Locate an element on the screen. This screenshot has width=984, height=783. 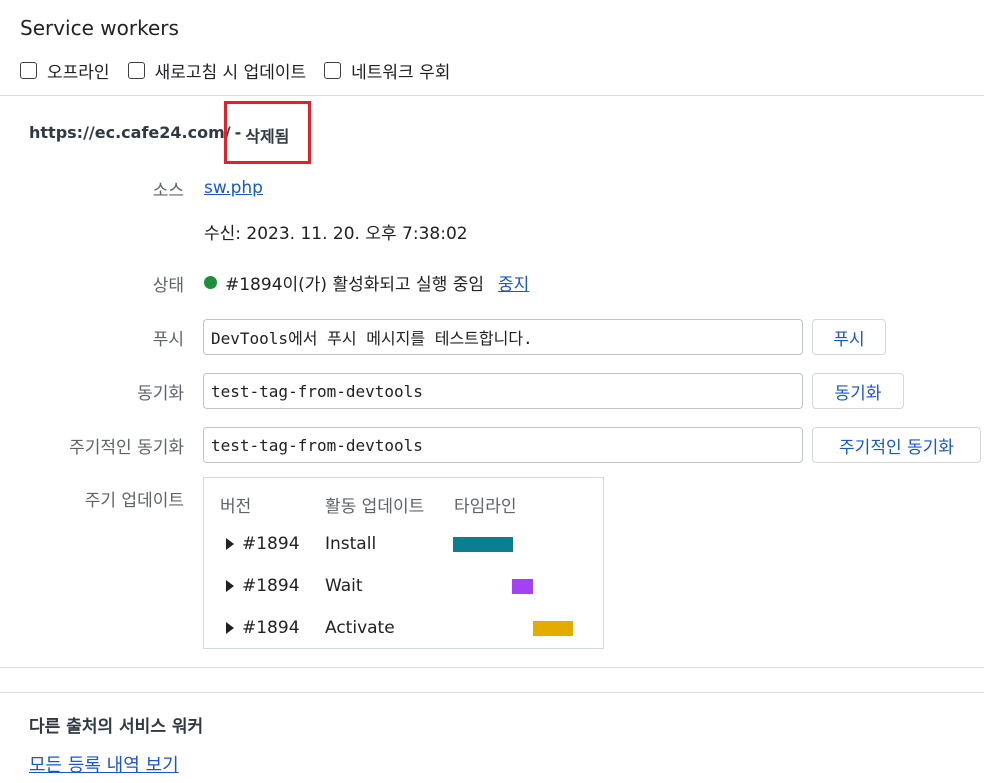
options-bar: 오프라인 새로고침 시 업데이트 네트워크 우회 is located at coordinates (244, 70).